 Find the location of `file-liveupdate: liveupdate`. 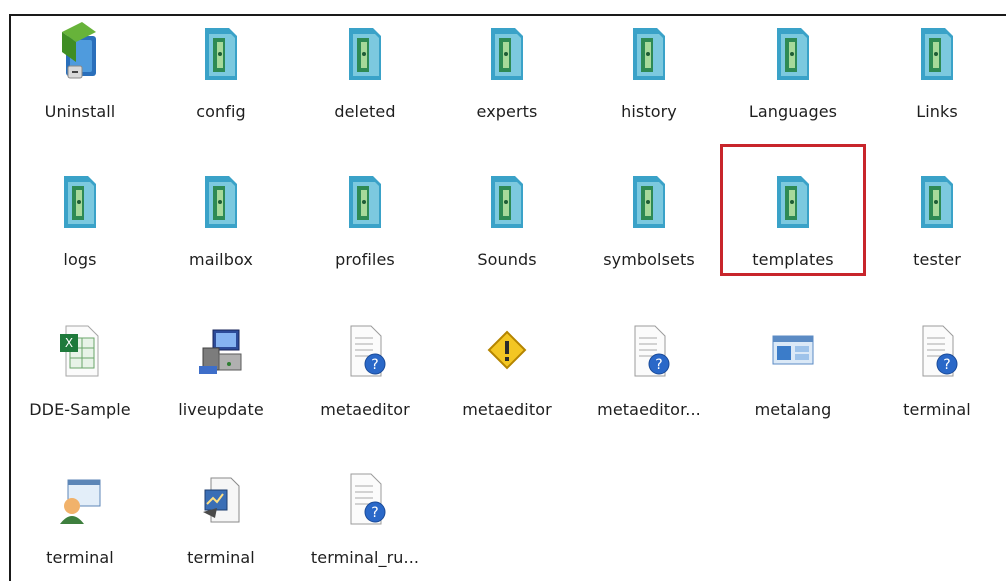

file-liveupdate: liveupdate is located at coordinates (221, 380).